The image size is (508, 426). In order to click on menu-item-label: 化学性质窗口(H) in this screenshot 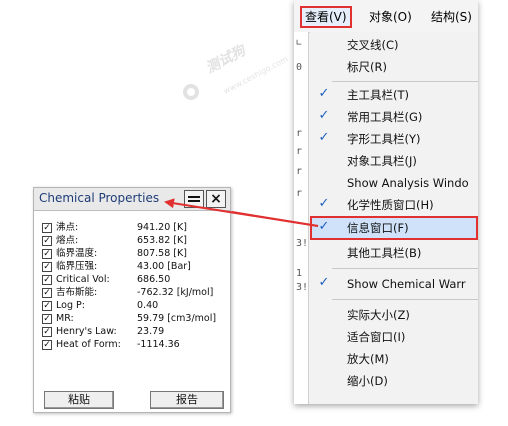, I will do `click(390, 205)`.